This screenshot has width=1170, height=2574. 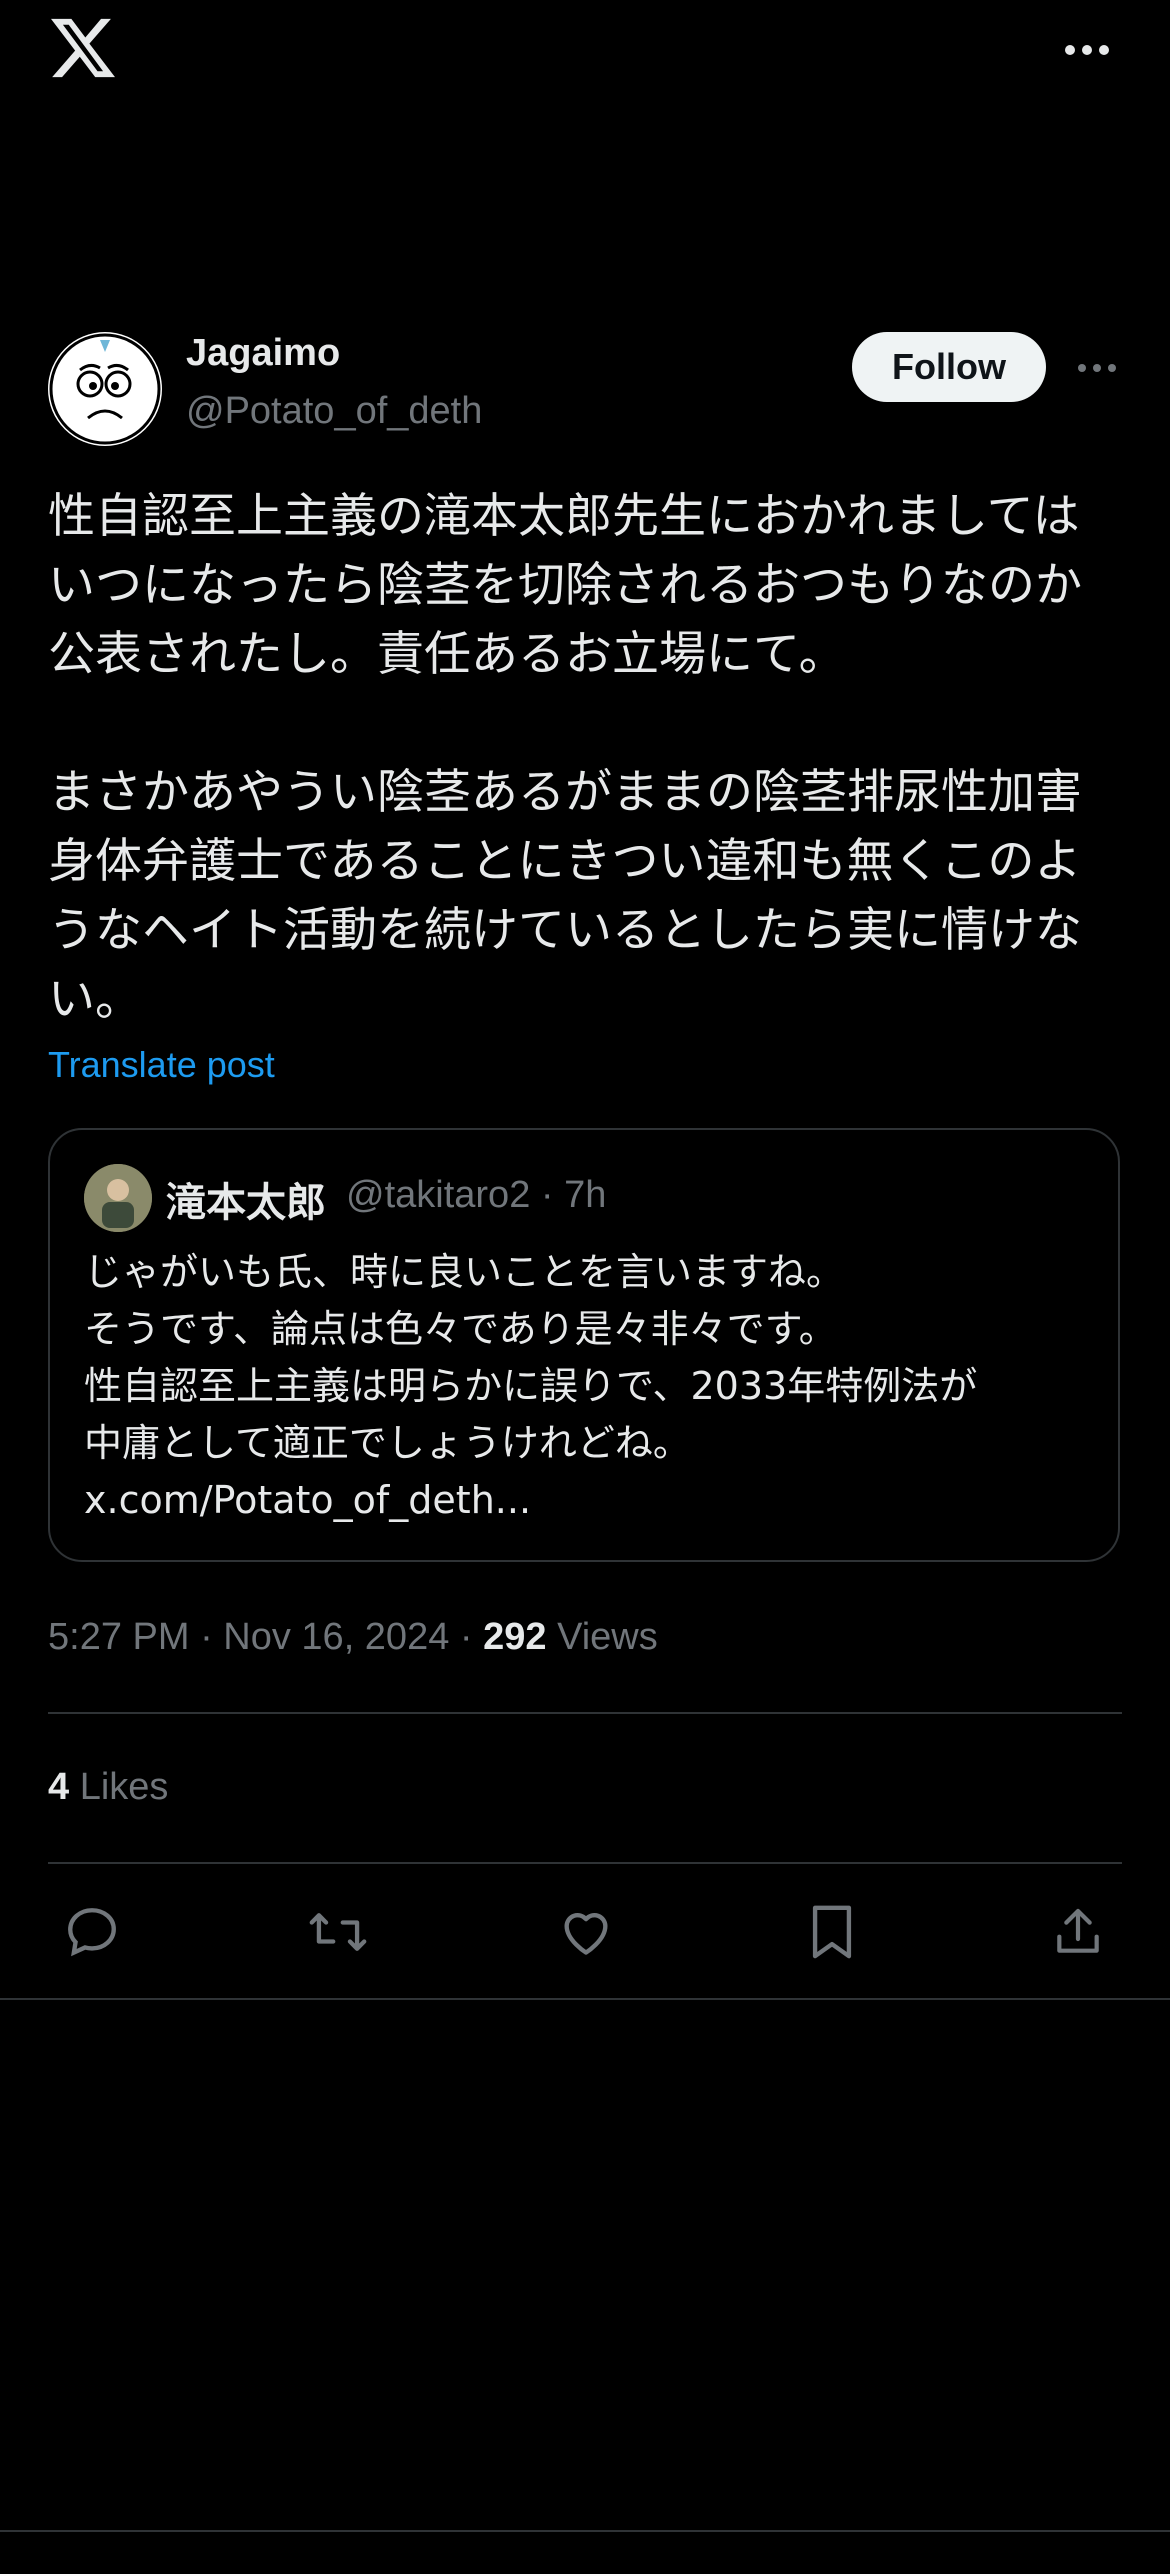 I want to click on follow-button: Follow, so click(x=949, y=367).